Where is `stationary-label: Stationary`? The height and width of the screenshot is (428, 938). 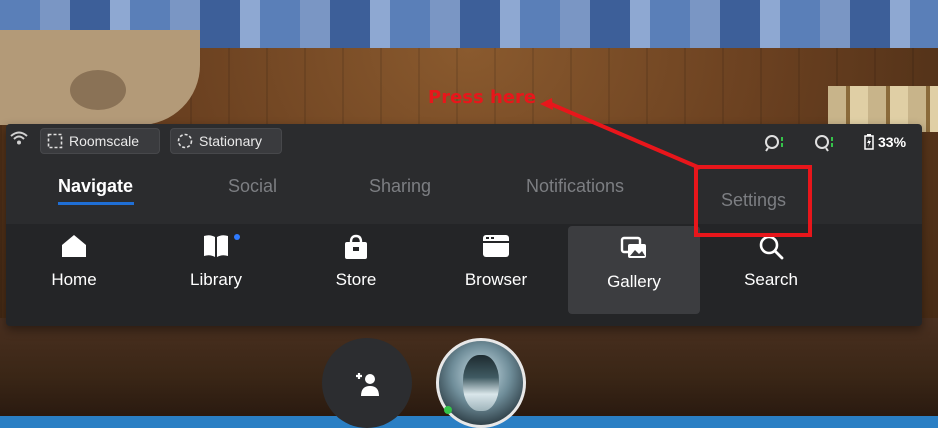 stationary-label: Stationary is located at coordinates (231, 141).